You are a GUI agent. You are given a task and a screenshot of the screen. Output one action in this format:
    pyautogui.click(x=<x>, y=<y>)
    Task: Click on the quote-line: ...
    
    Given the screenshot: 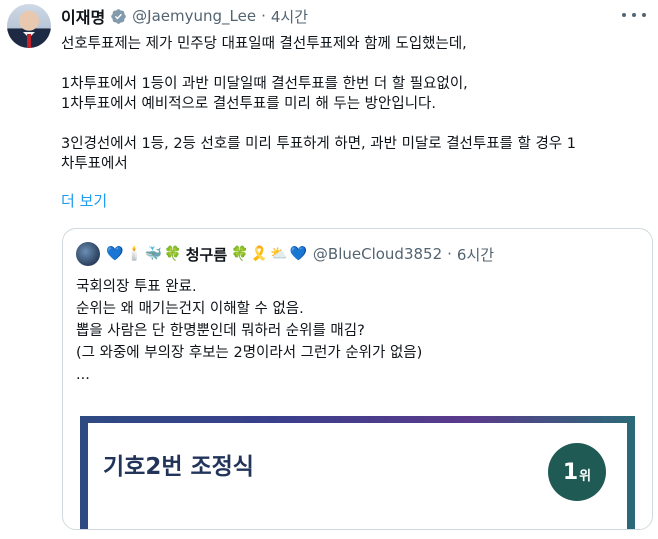 What is the action you would take?
    pyautogui.click(x=83, y=375)
    